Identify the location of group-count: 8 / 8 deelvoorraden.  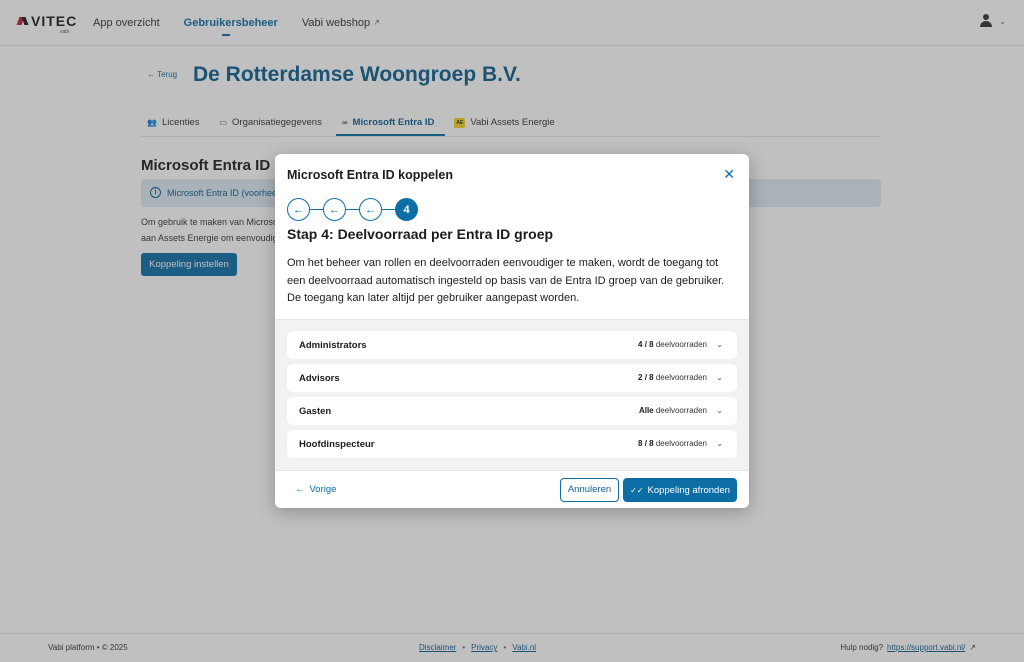
(672, 443).